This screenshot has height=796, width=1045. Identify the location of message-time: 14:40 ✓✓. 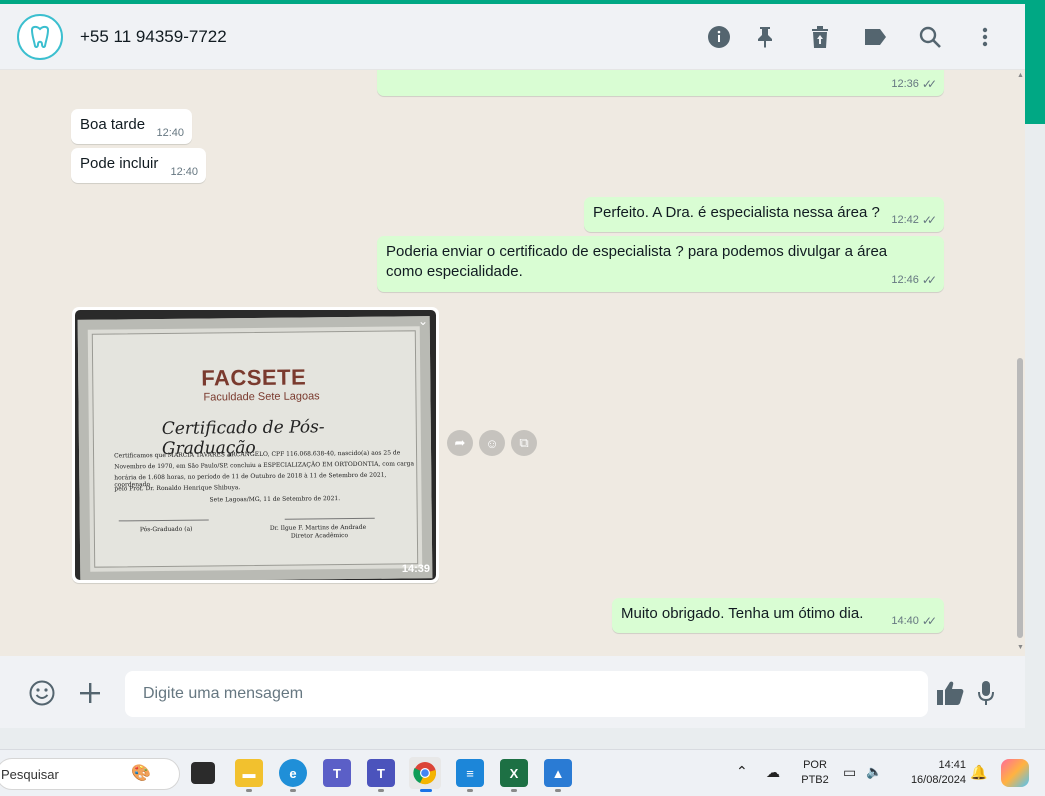
(914, 621).